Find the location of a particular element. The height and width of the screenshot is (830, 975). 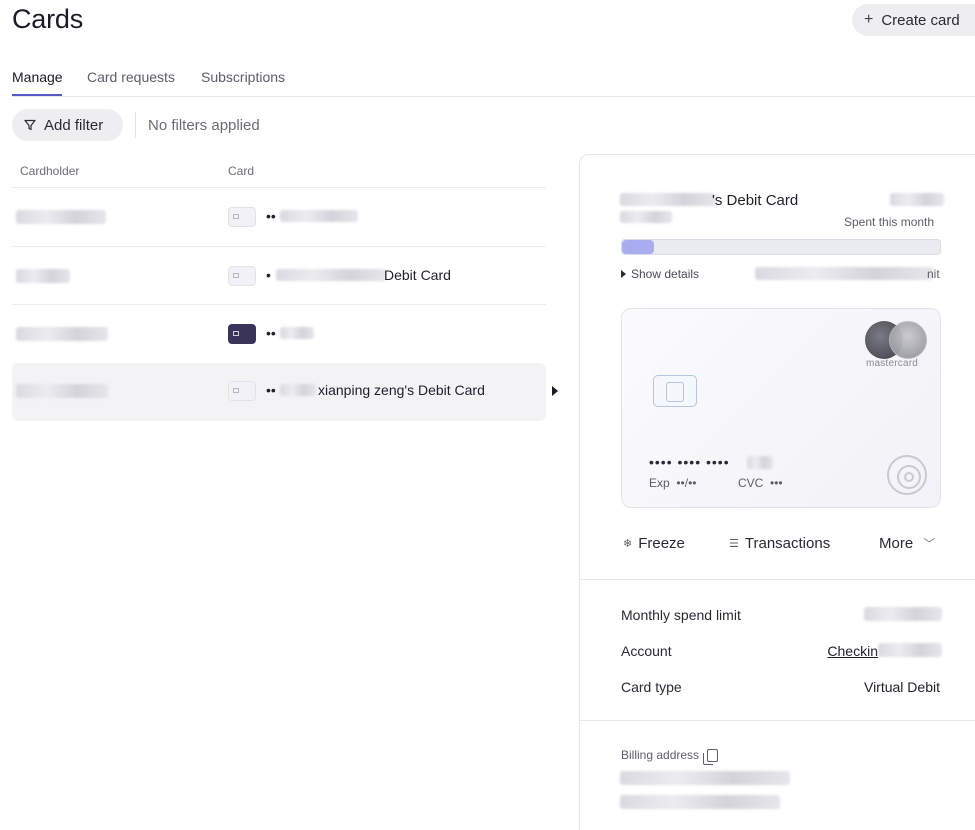

card-cvc: CVC ••• is located at coordinates (760, 483).